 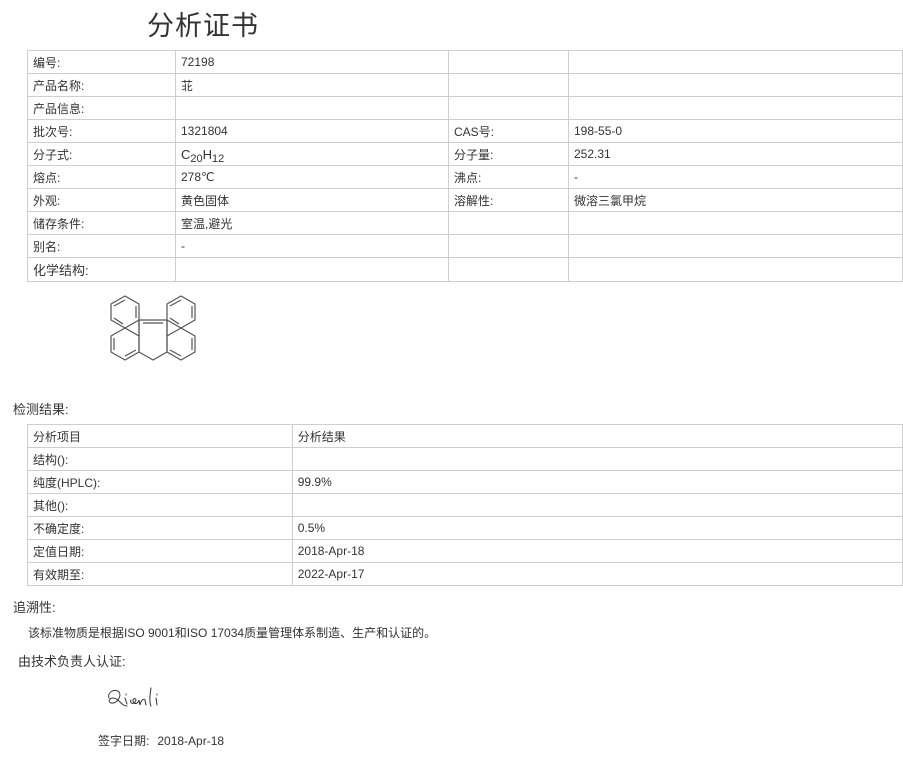 I want to click on table-row: 定值日期: 2018-Apr-18, so click(x=465, y=551).